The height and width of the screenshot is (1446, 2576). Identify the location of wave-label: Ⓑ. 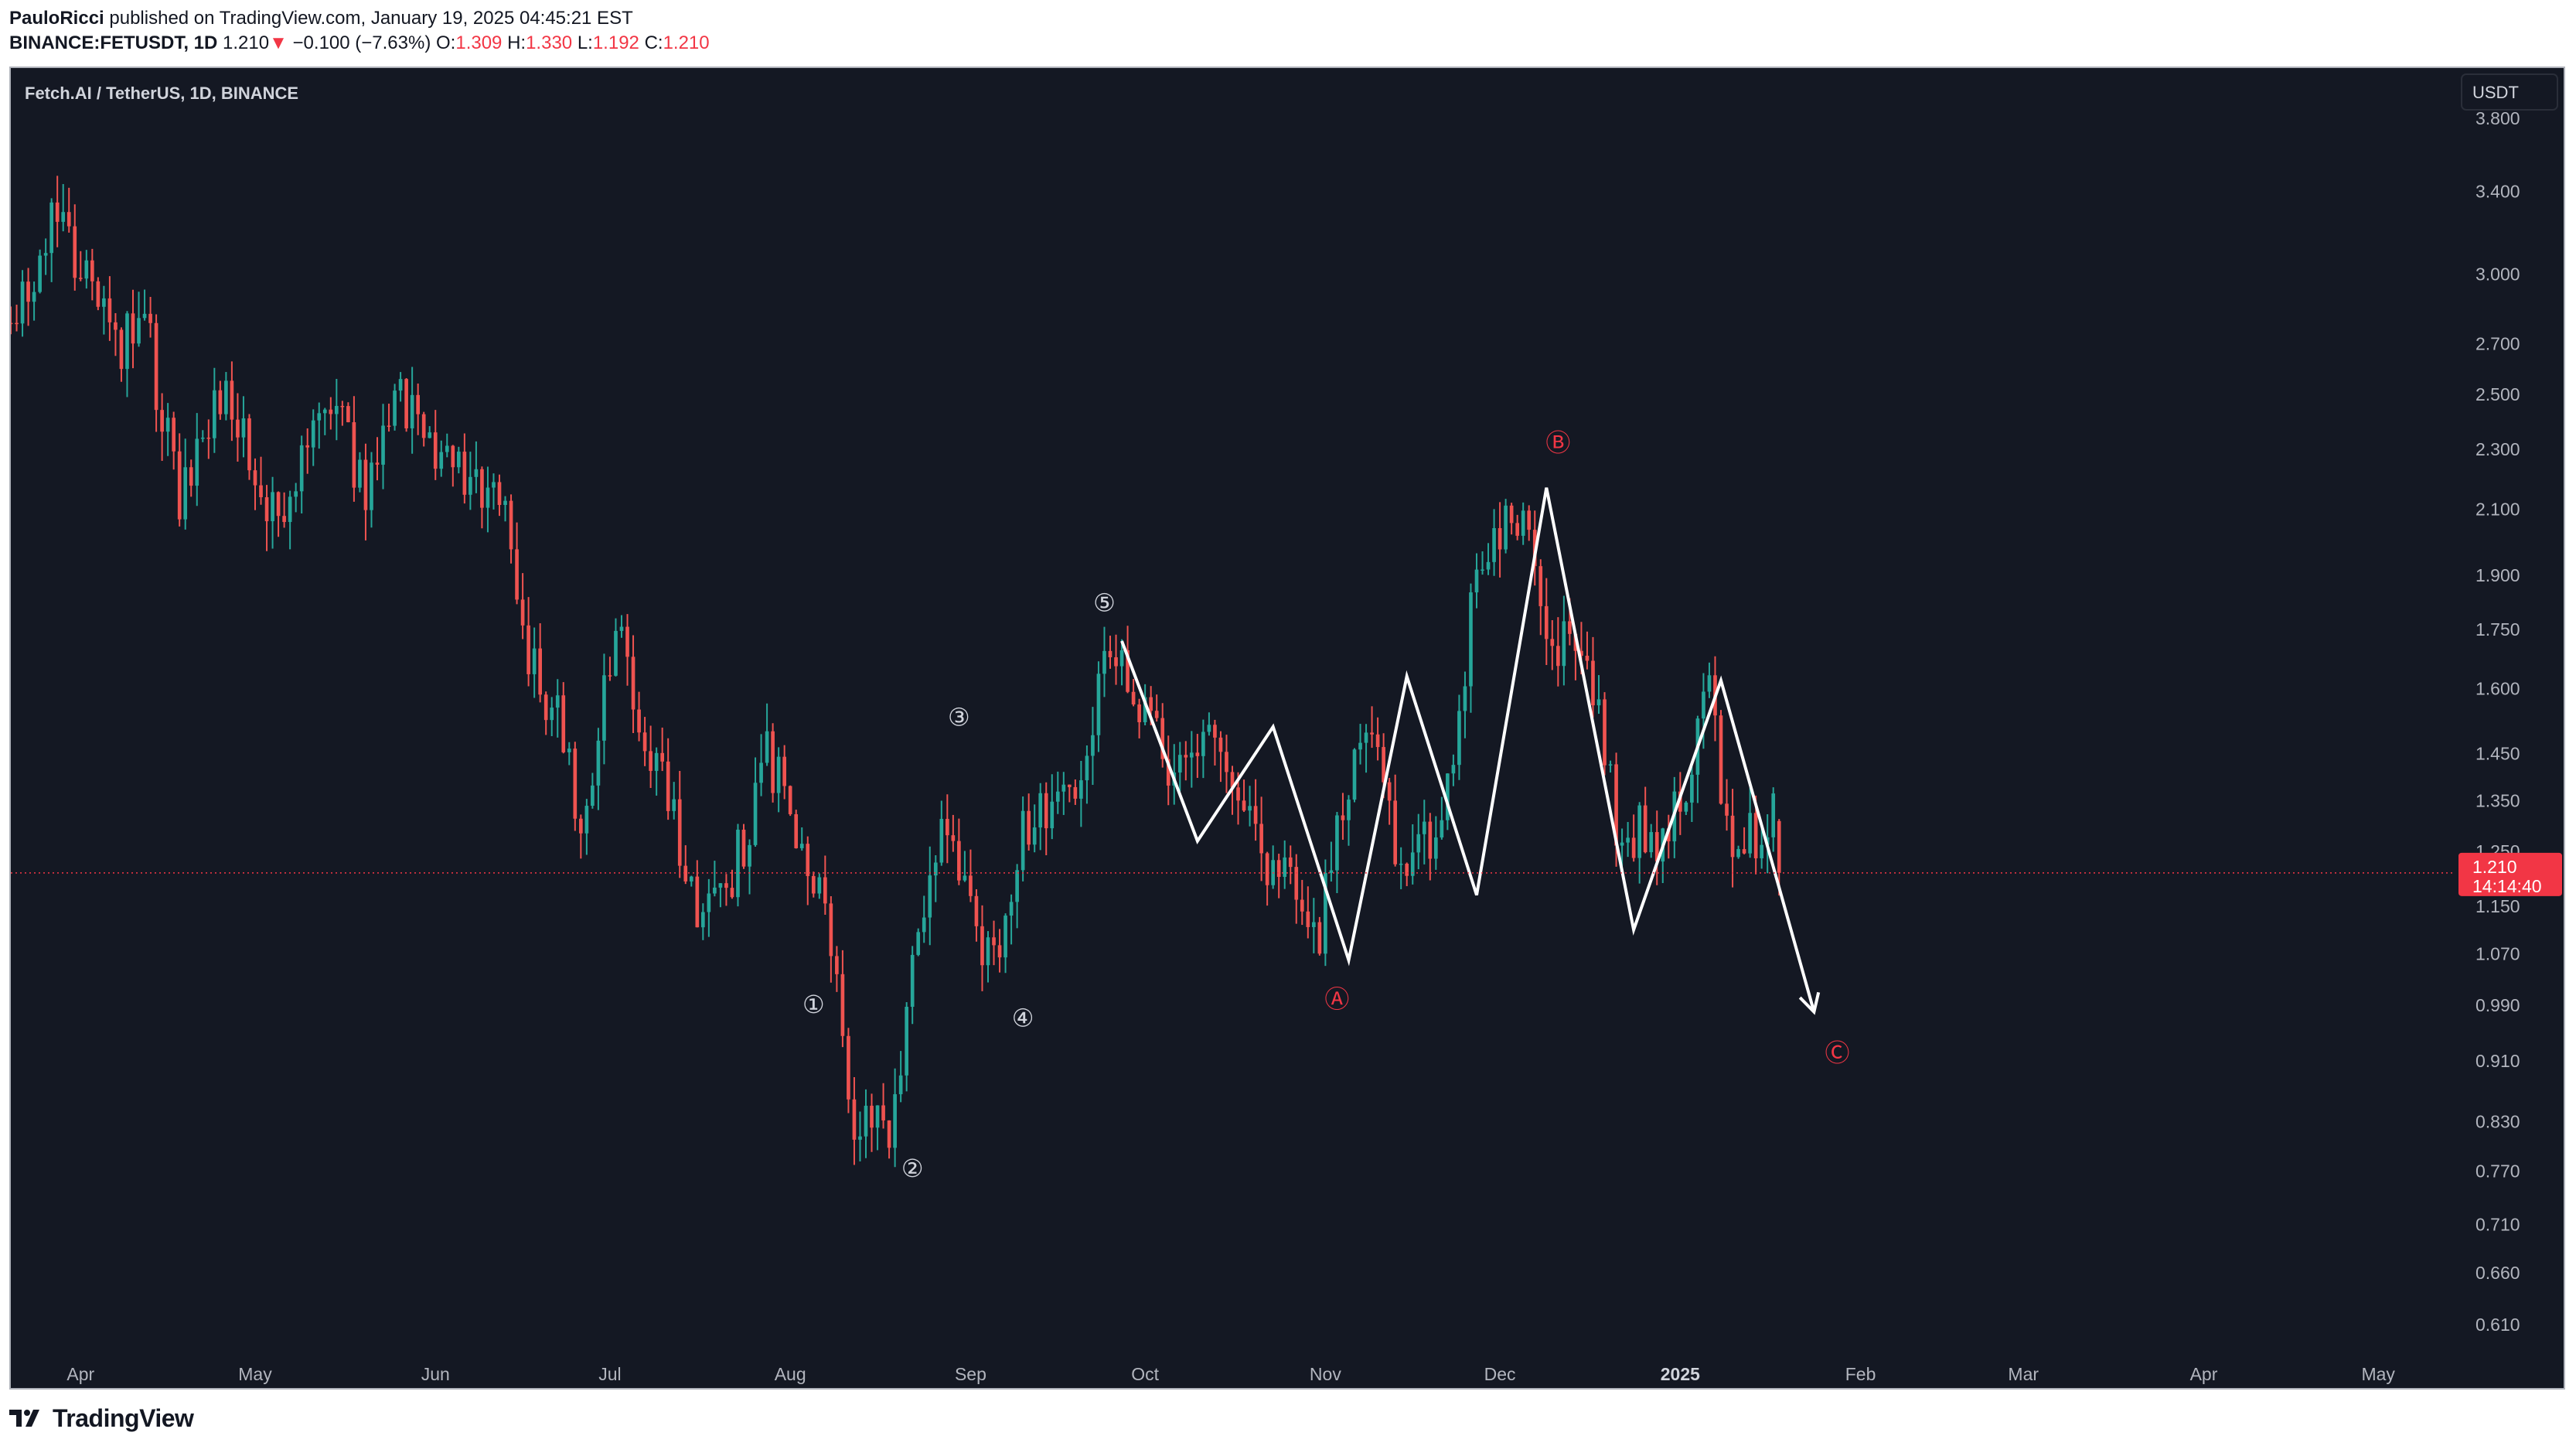
(1557, 443).